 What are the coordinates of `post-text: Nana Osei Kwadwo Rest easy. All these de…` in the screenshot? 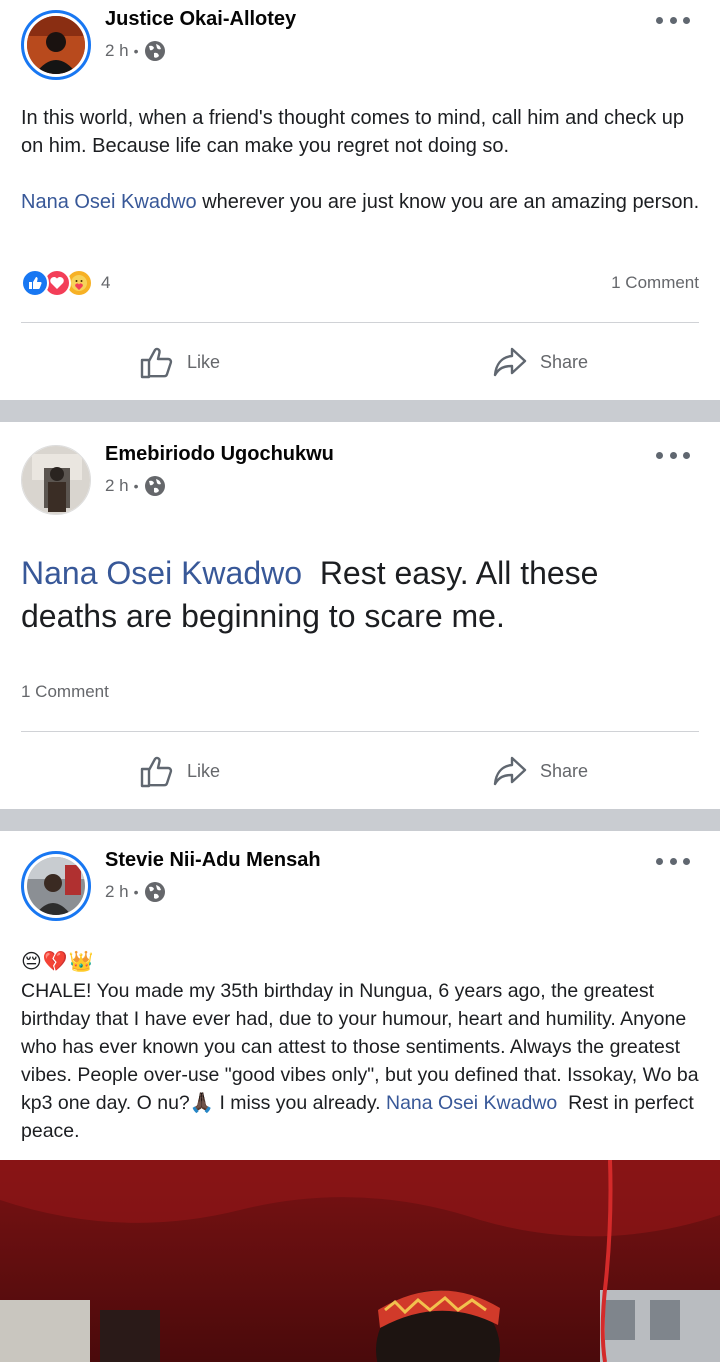 It's located at (361, 595).